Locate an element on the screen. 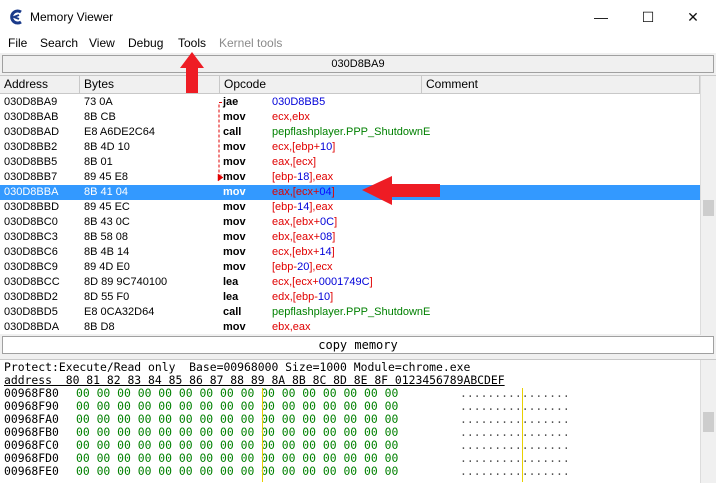 This screenshot has height=483, width=716. row-bytes: 8B 41 04 is located at coordinates (106, 192).